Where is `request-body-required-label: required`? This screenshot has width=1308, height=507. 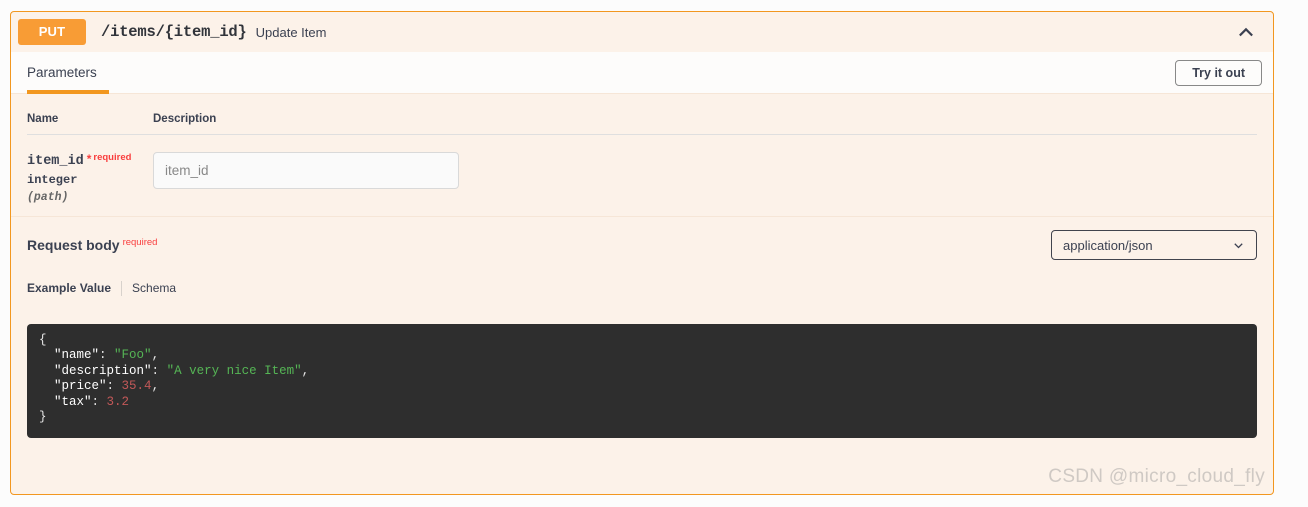 request-body-required-label: required is located at coordinates (140, 242).